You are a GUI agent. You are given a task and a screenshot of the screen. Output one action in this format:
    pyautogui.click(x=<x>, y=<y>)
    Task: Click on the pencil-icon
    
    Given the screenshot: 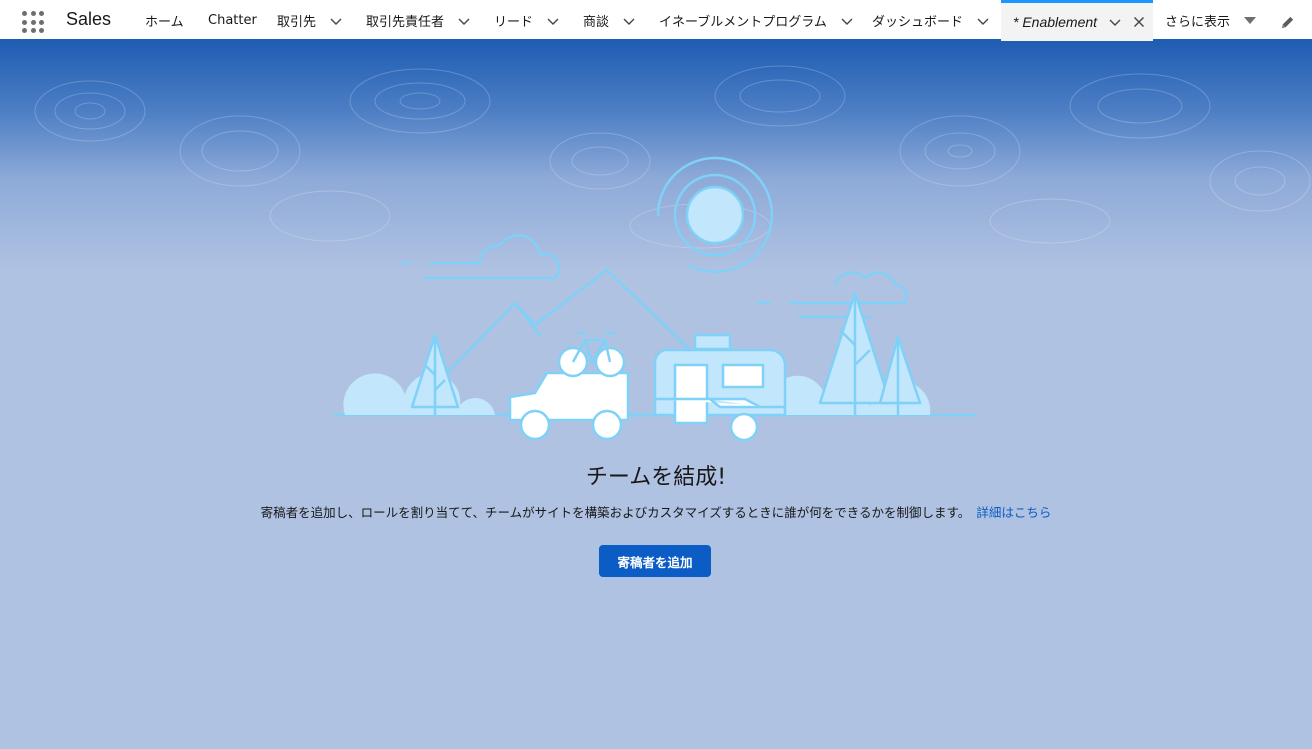 What is the action you would take?
    pyautogui.click(x=1287, y=22)
    